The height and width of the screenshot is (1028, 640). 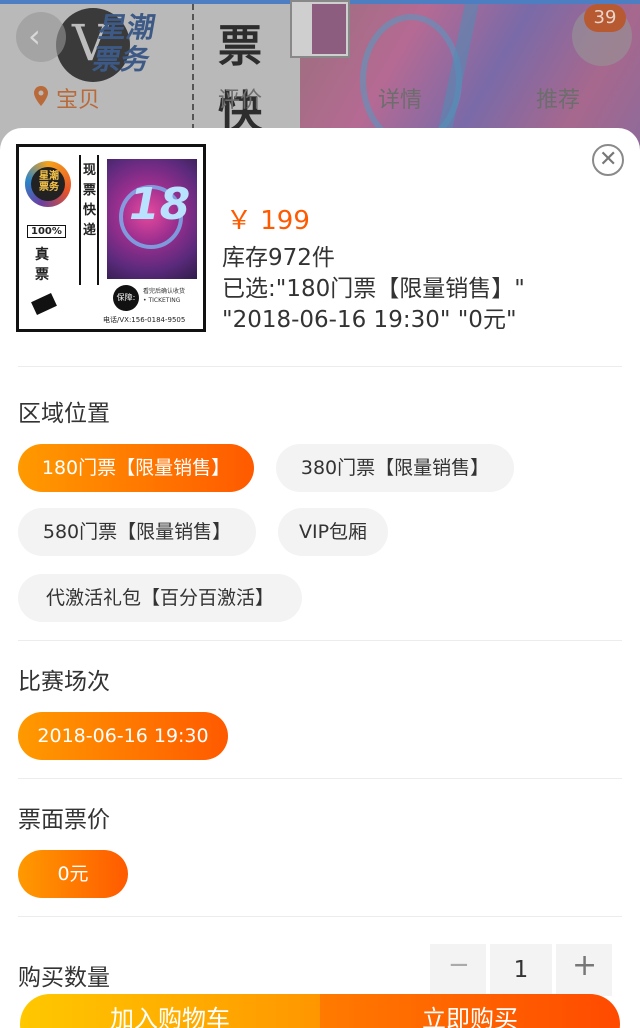 I want to click on face-value-option: 0元, so click(x=73, y=874).